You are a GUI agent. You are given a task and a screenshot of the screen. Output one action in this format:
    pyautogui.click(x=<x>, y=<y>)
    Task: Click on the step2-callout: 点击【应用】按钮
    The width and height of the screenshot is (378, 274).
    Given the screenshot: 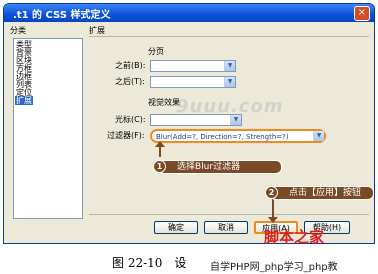 What is the action you would take?
    pyautogui.click(x=322, y=193)
    